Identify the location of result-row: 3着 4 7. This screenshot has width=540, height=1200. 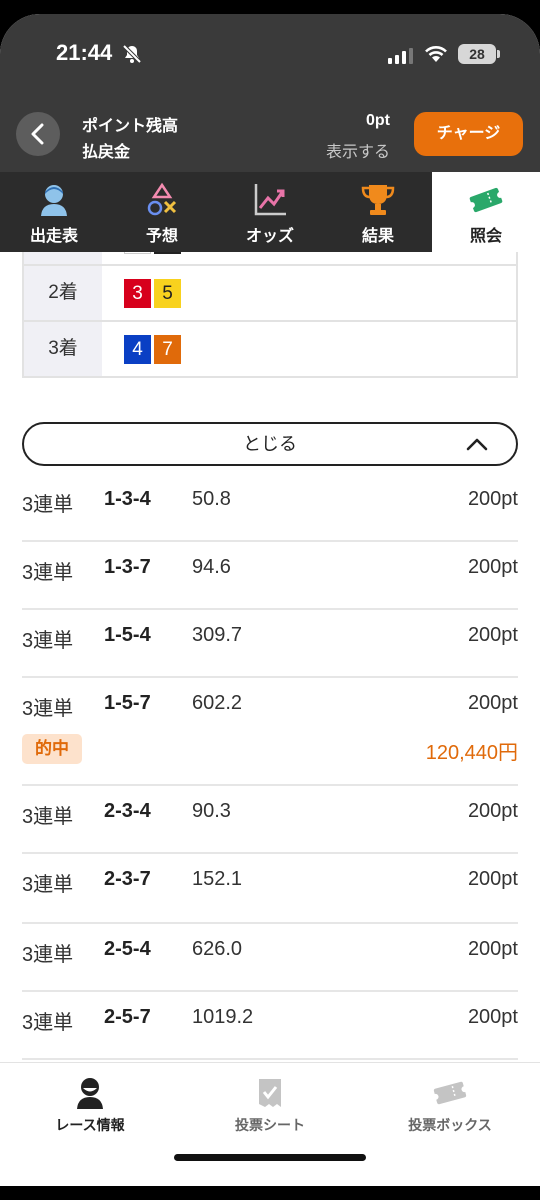
(270, 348).